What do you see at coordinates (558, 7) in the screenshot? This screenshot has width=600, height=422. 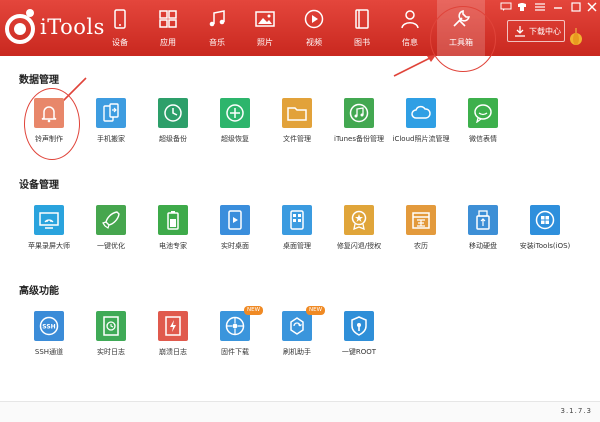 I see `minimize-icon` at bounding box center [558, 7].